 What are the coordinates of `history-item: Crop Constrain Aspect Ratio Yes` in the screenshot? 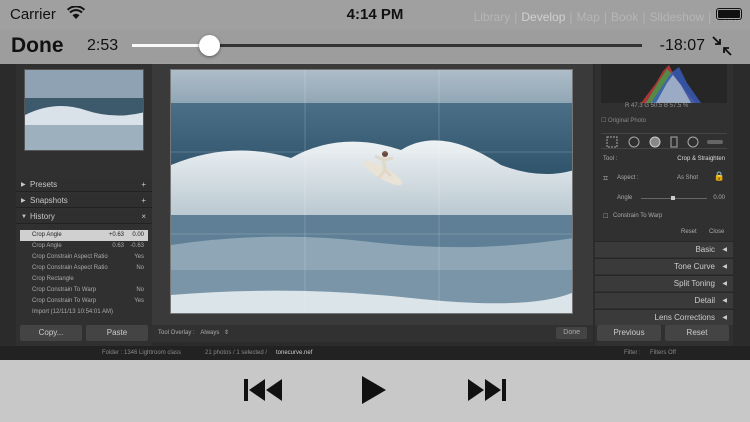 It's located at (84, 257).